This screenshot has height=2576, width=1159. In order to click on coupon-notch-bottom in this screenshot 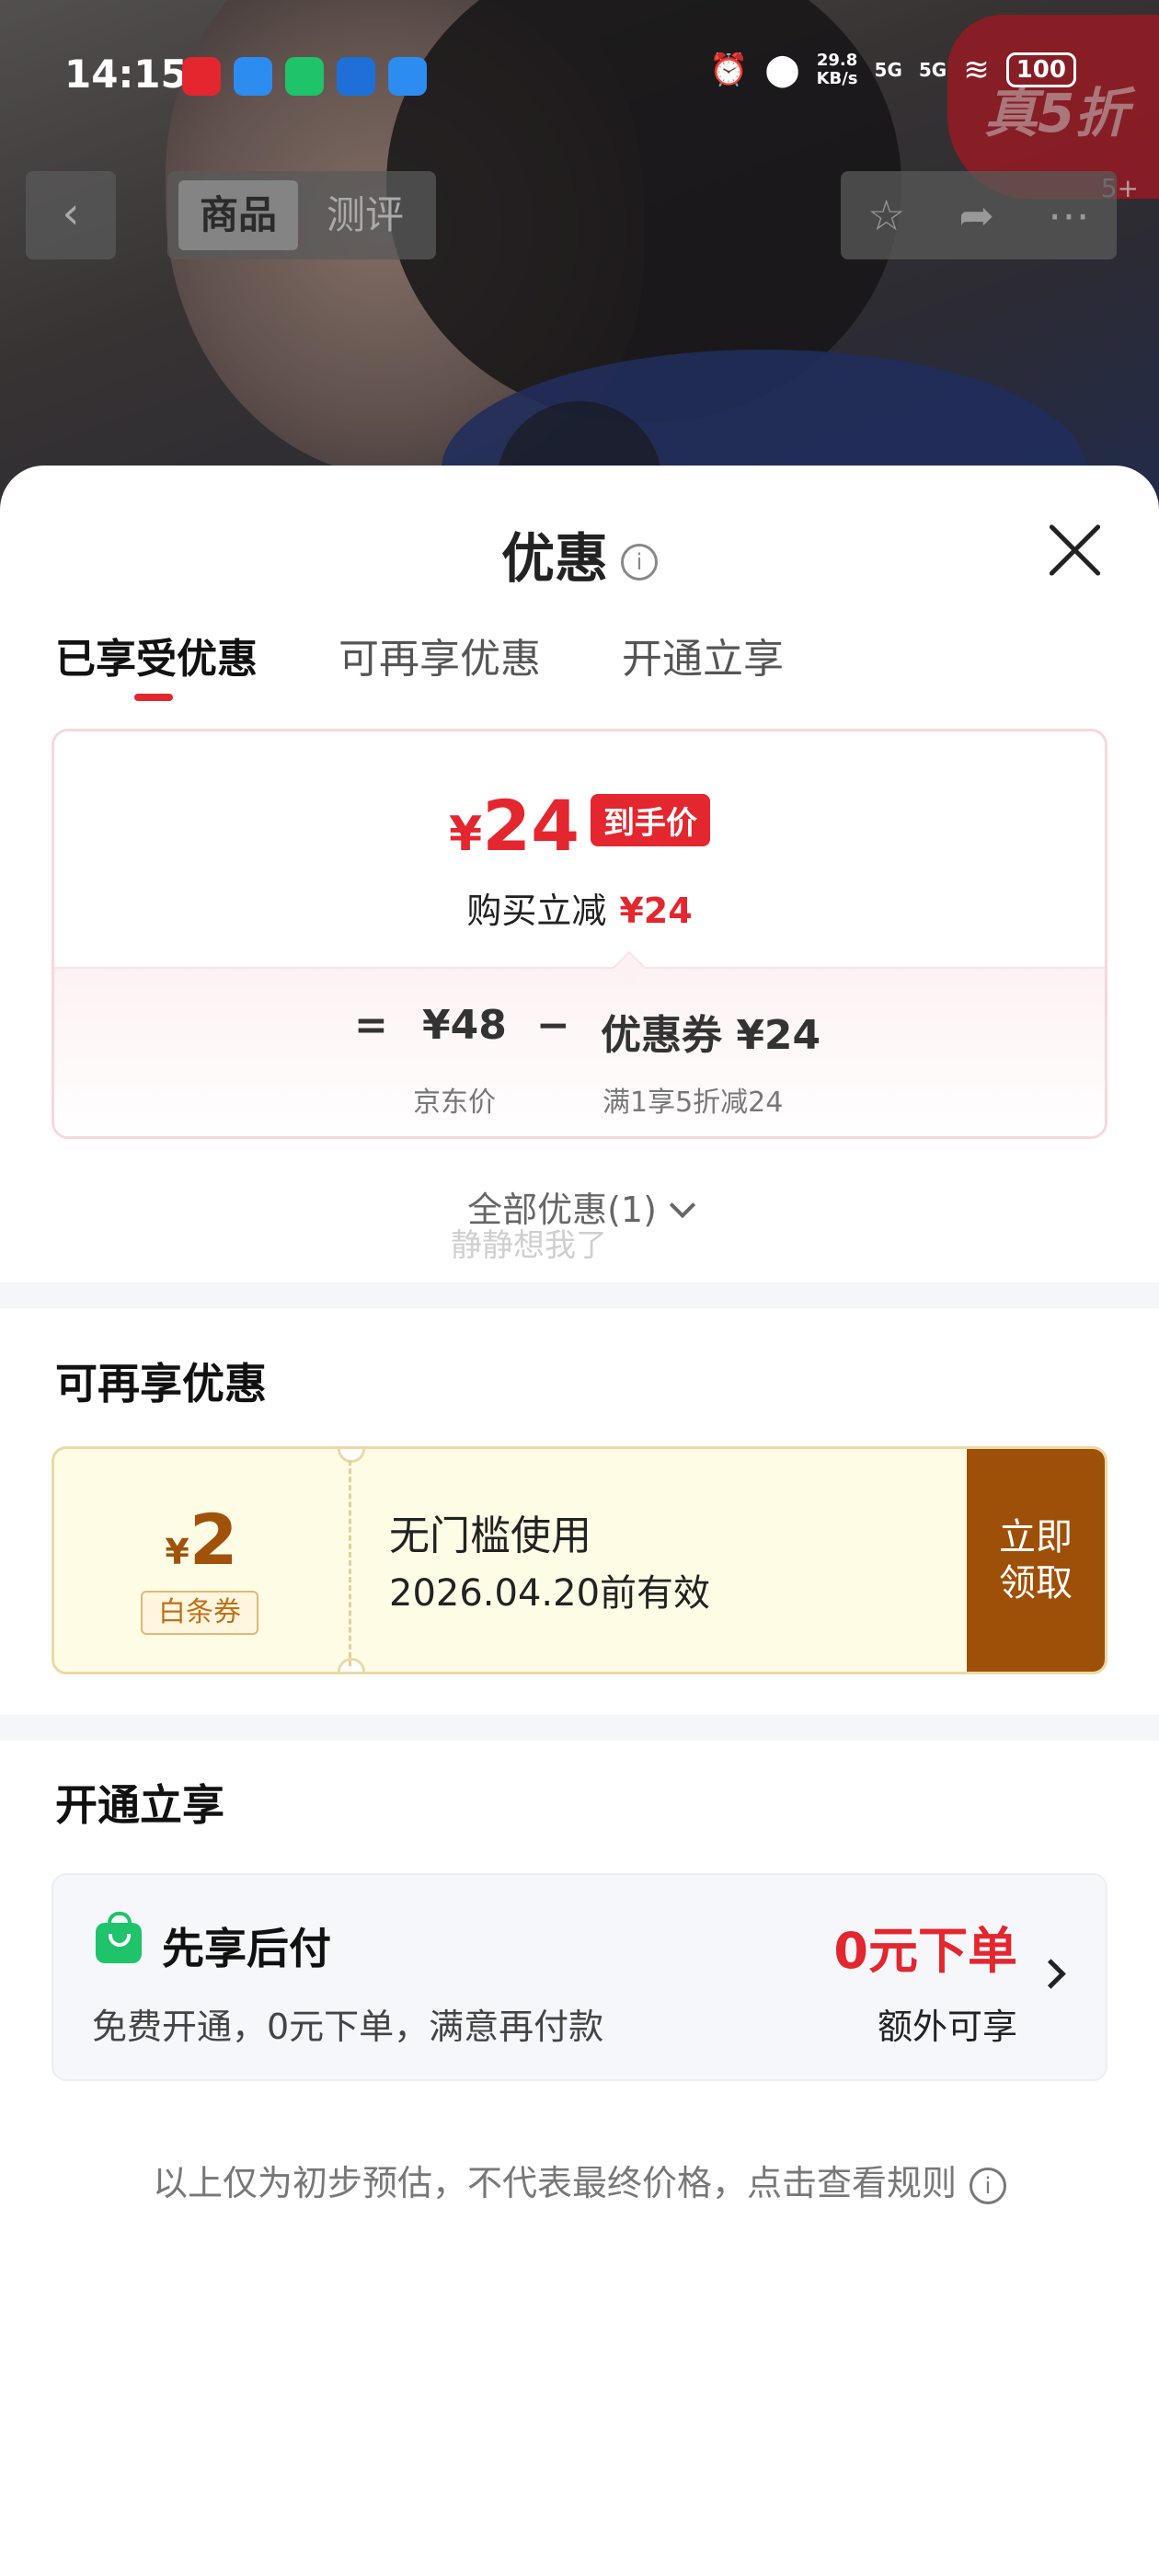, I will do `click(351, 1665)`.